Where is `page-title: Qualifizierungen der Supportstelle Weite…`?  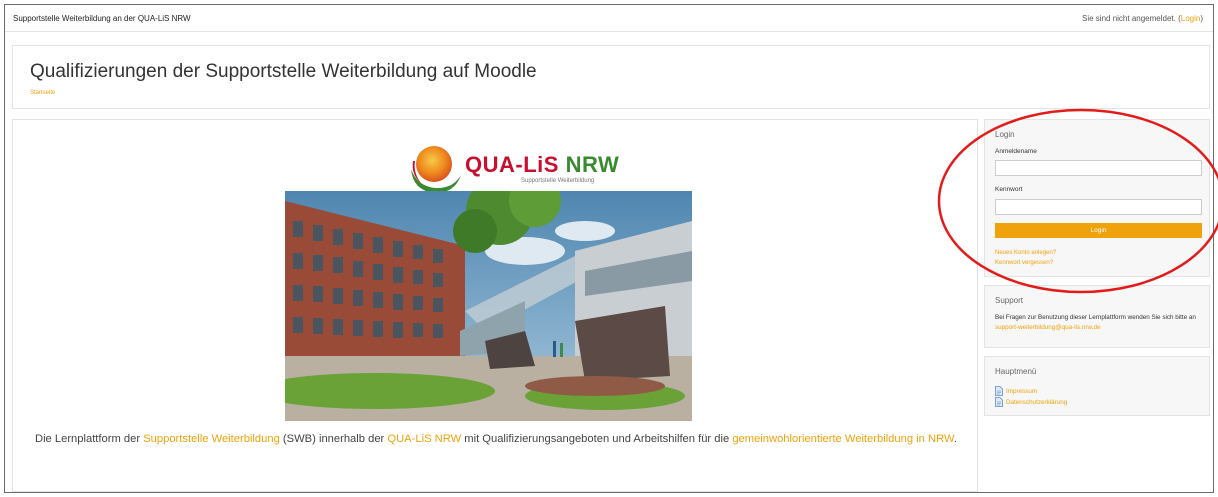
page-title: Qualifizierungen der Supportstelle Weite… is located at coordinates (283, 71).